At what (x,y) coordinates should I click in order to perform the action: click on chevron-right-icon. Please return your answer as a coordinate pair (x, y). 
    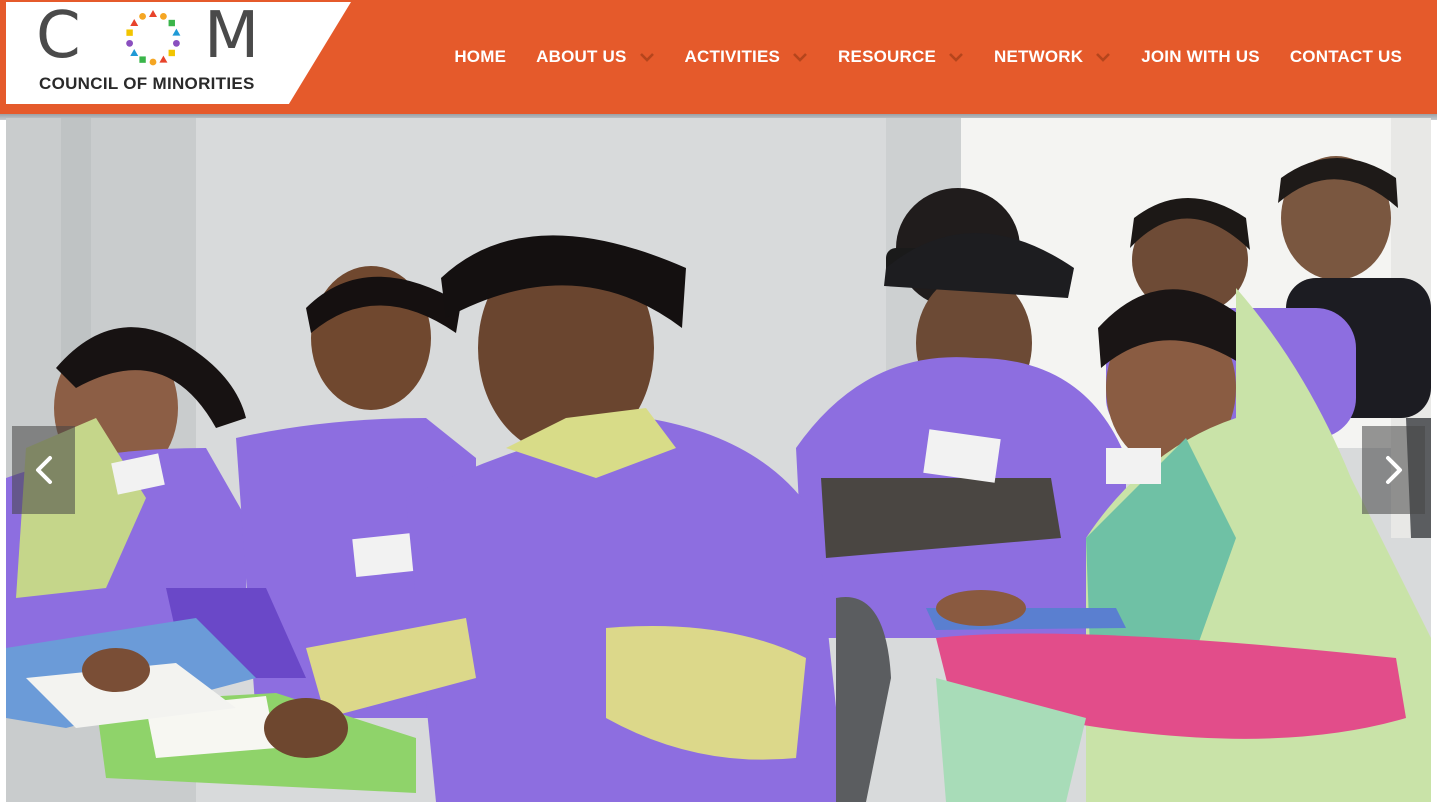
    Looking at the image, I should click on (1393, 470).